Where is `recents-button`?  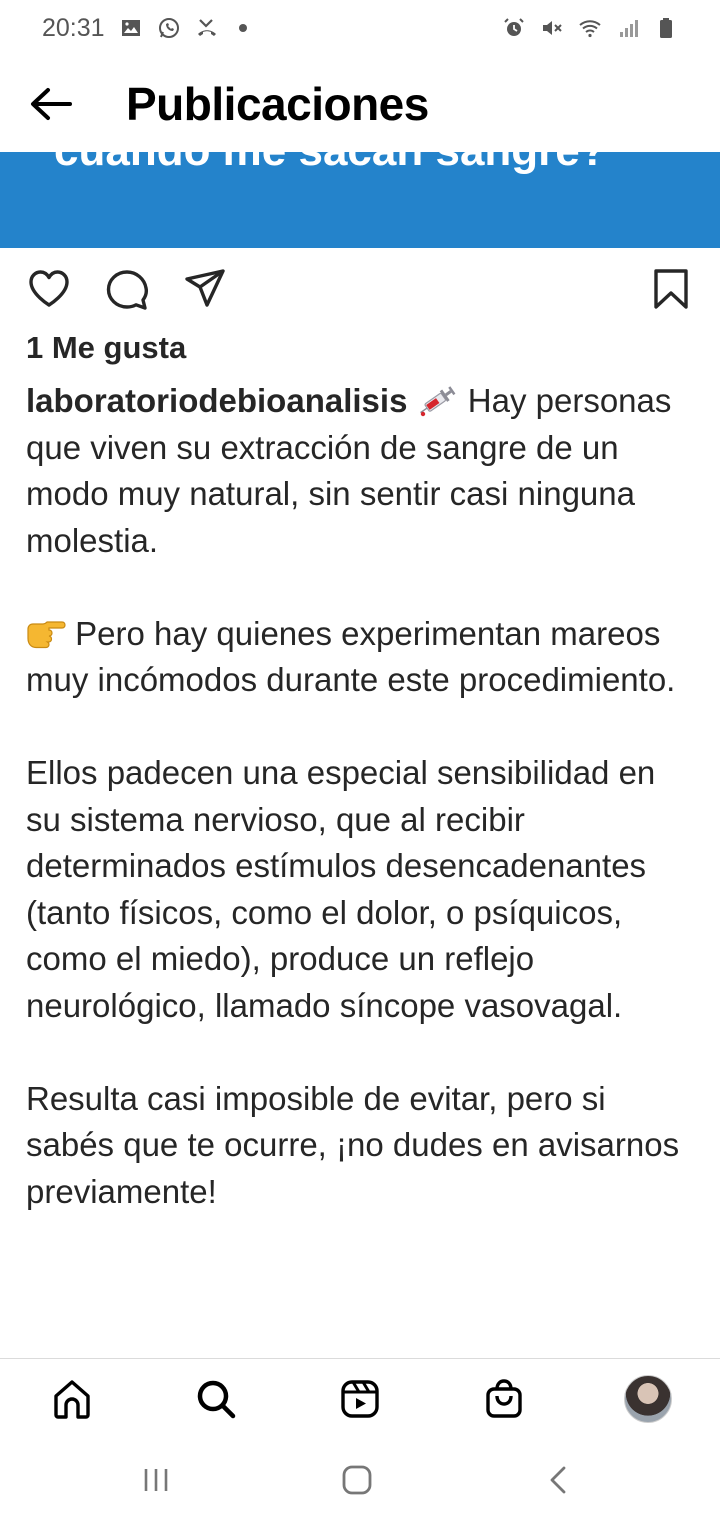
recents-button is located at coordinates (156, 1480).